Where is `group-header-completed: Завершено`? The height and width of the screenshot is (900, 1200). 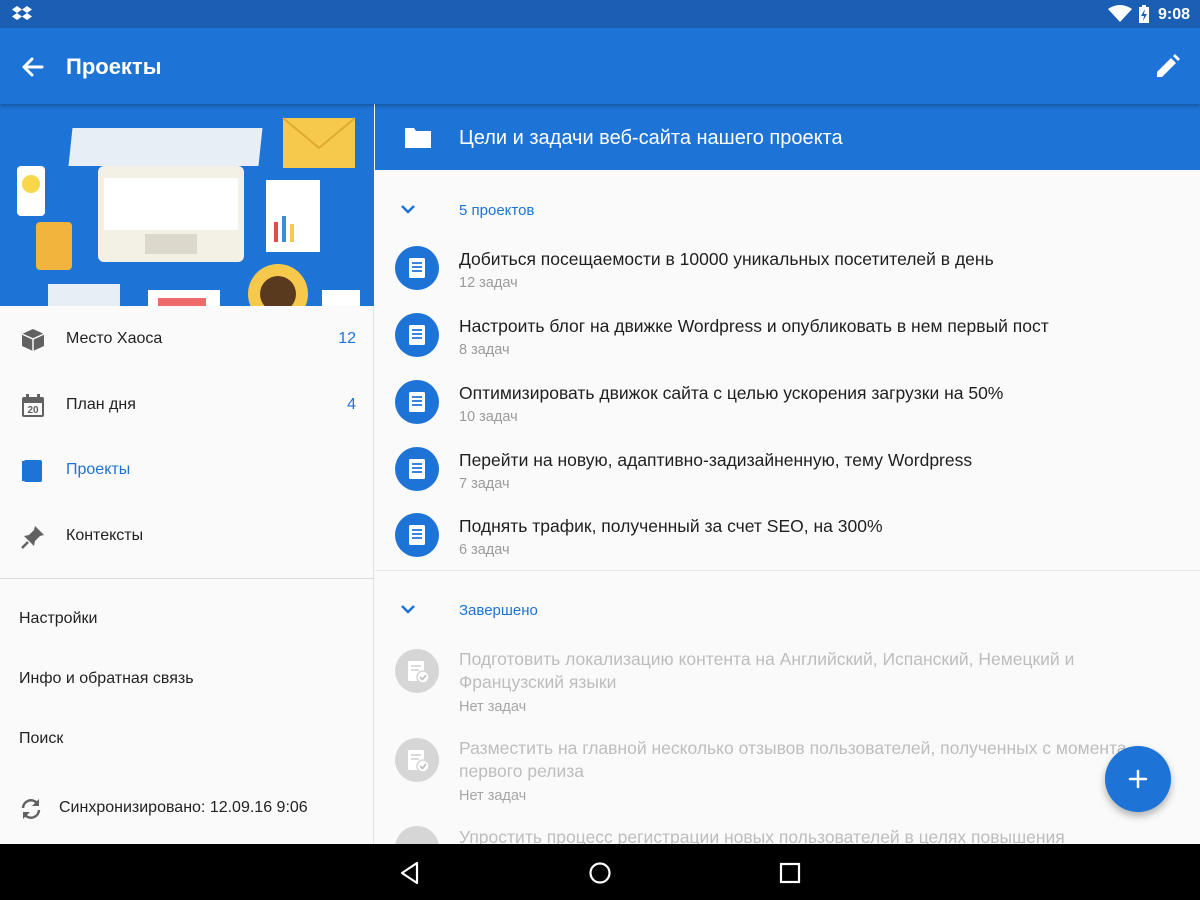 group-header-completed: Завершено is located at coordinates (787, 610).